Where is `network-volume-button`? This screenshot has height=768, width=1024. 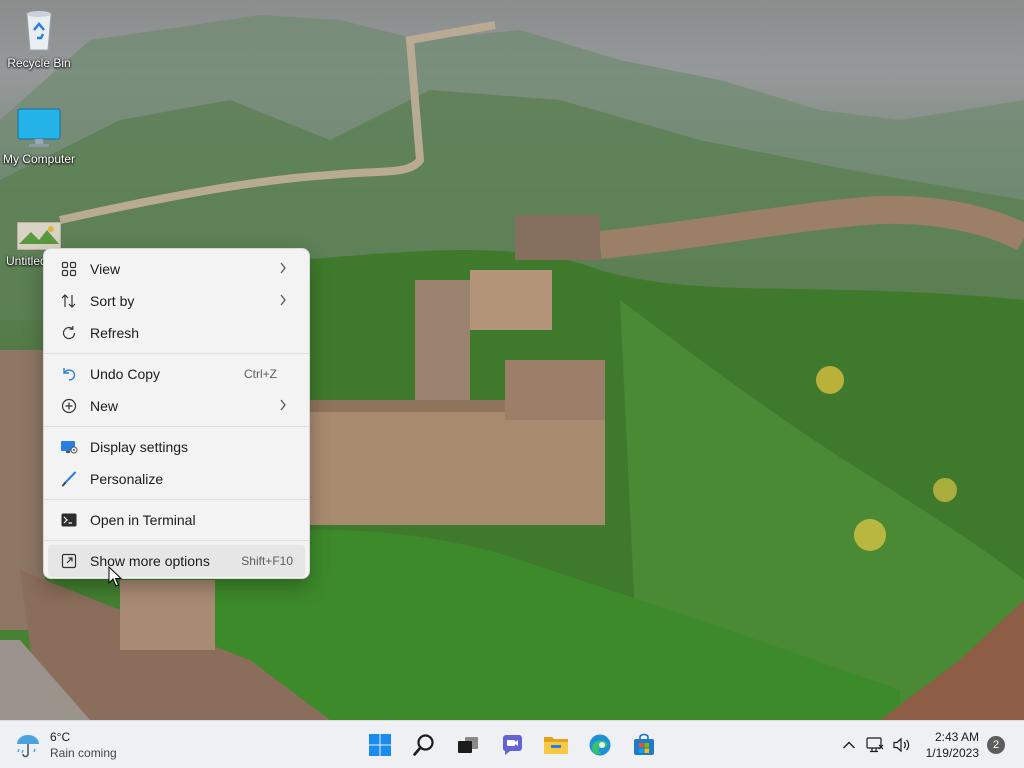 network-volume-button is located at coordinates (889, 745).